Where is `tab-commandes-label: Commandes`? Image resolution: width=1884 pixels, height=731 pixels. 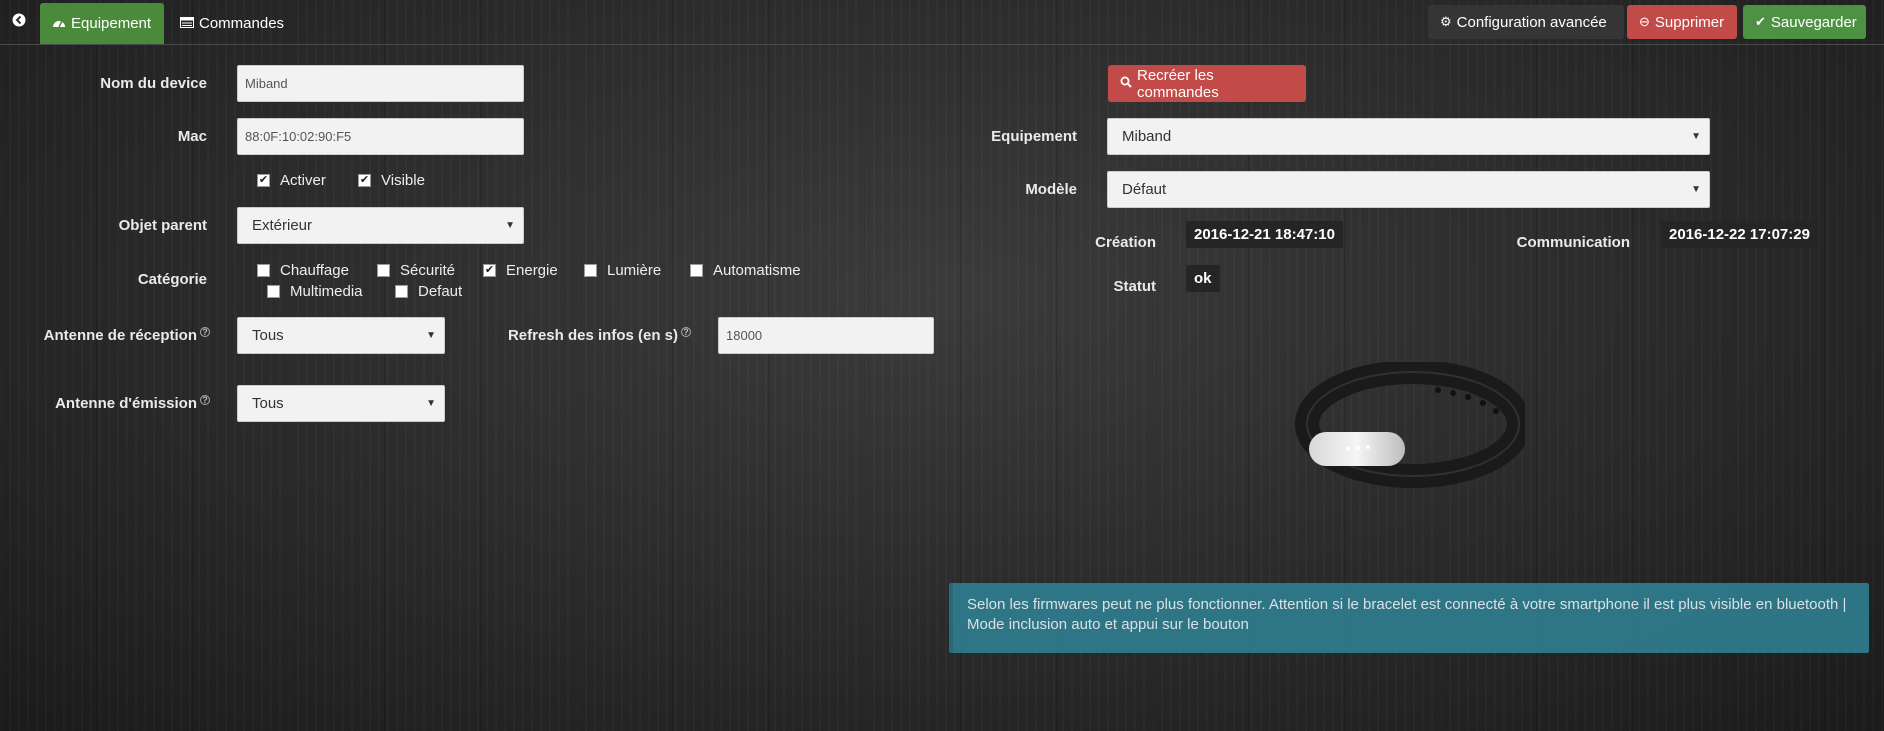
tab-commandes-label: Commandes is located at coordinates (242, 23).